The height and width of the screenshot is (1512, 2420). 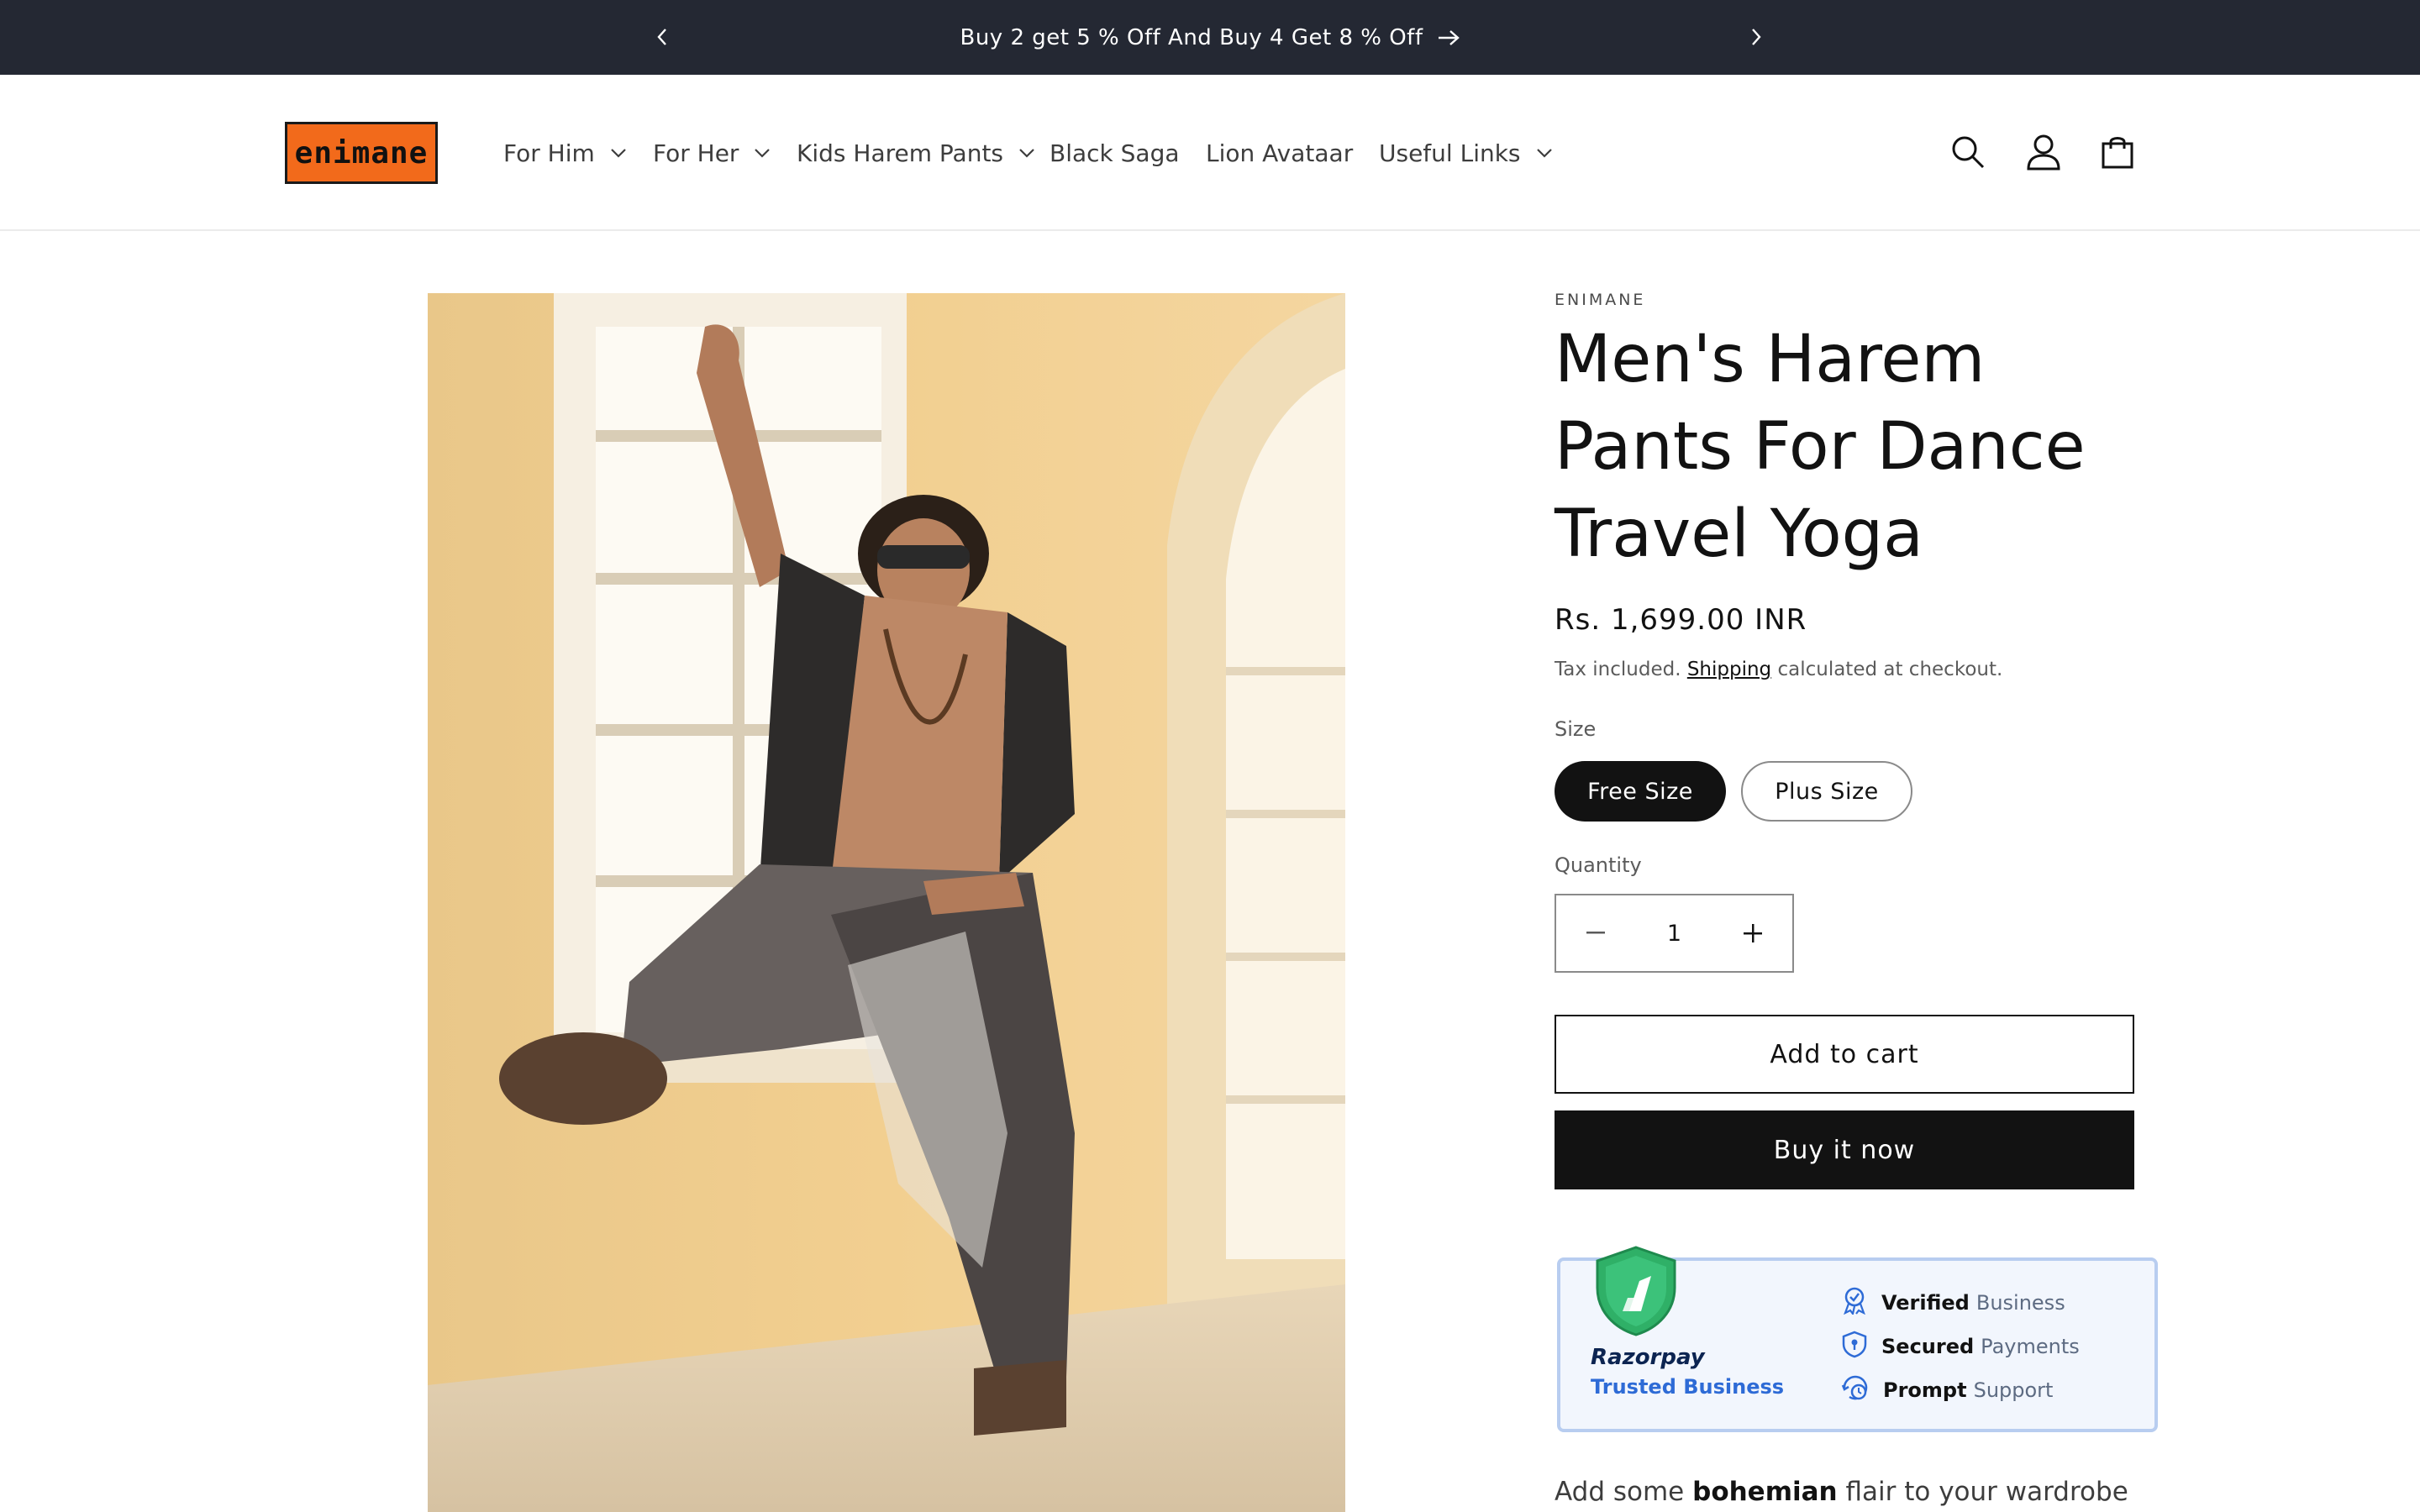 I want to click on razorpay-brand: Razorpay, so click(x=1648, y=1357).